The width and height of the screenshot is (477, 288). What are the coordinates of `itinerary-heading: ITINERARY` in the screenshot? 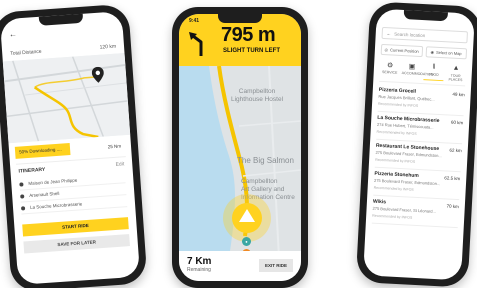 It's located at (32, 170).